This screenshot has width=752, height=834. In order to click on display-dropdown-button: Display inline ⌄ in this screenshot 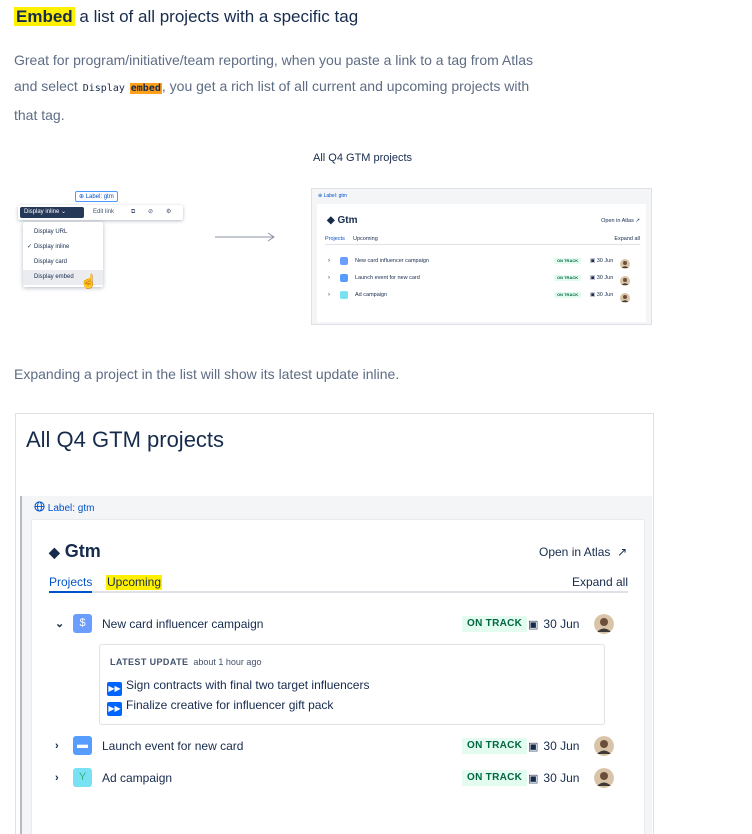, I will do `click(52, 212)`.